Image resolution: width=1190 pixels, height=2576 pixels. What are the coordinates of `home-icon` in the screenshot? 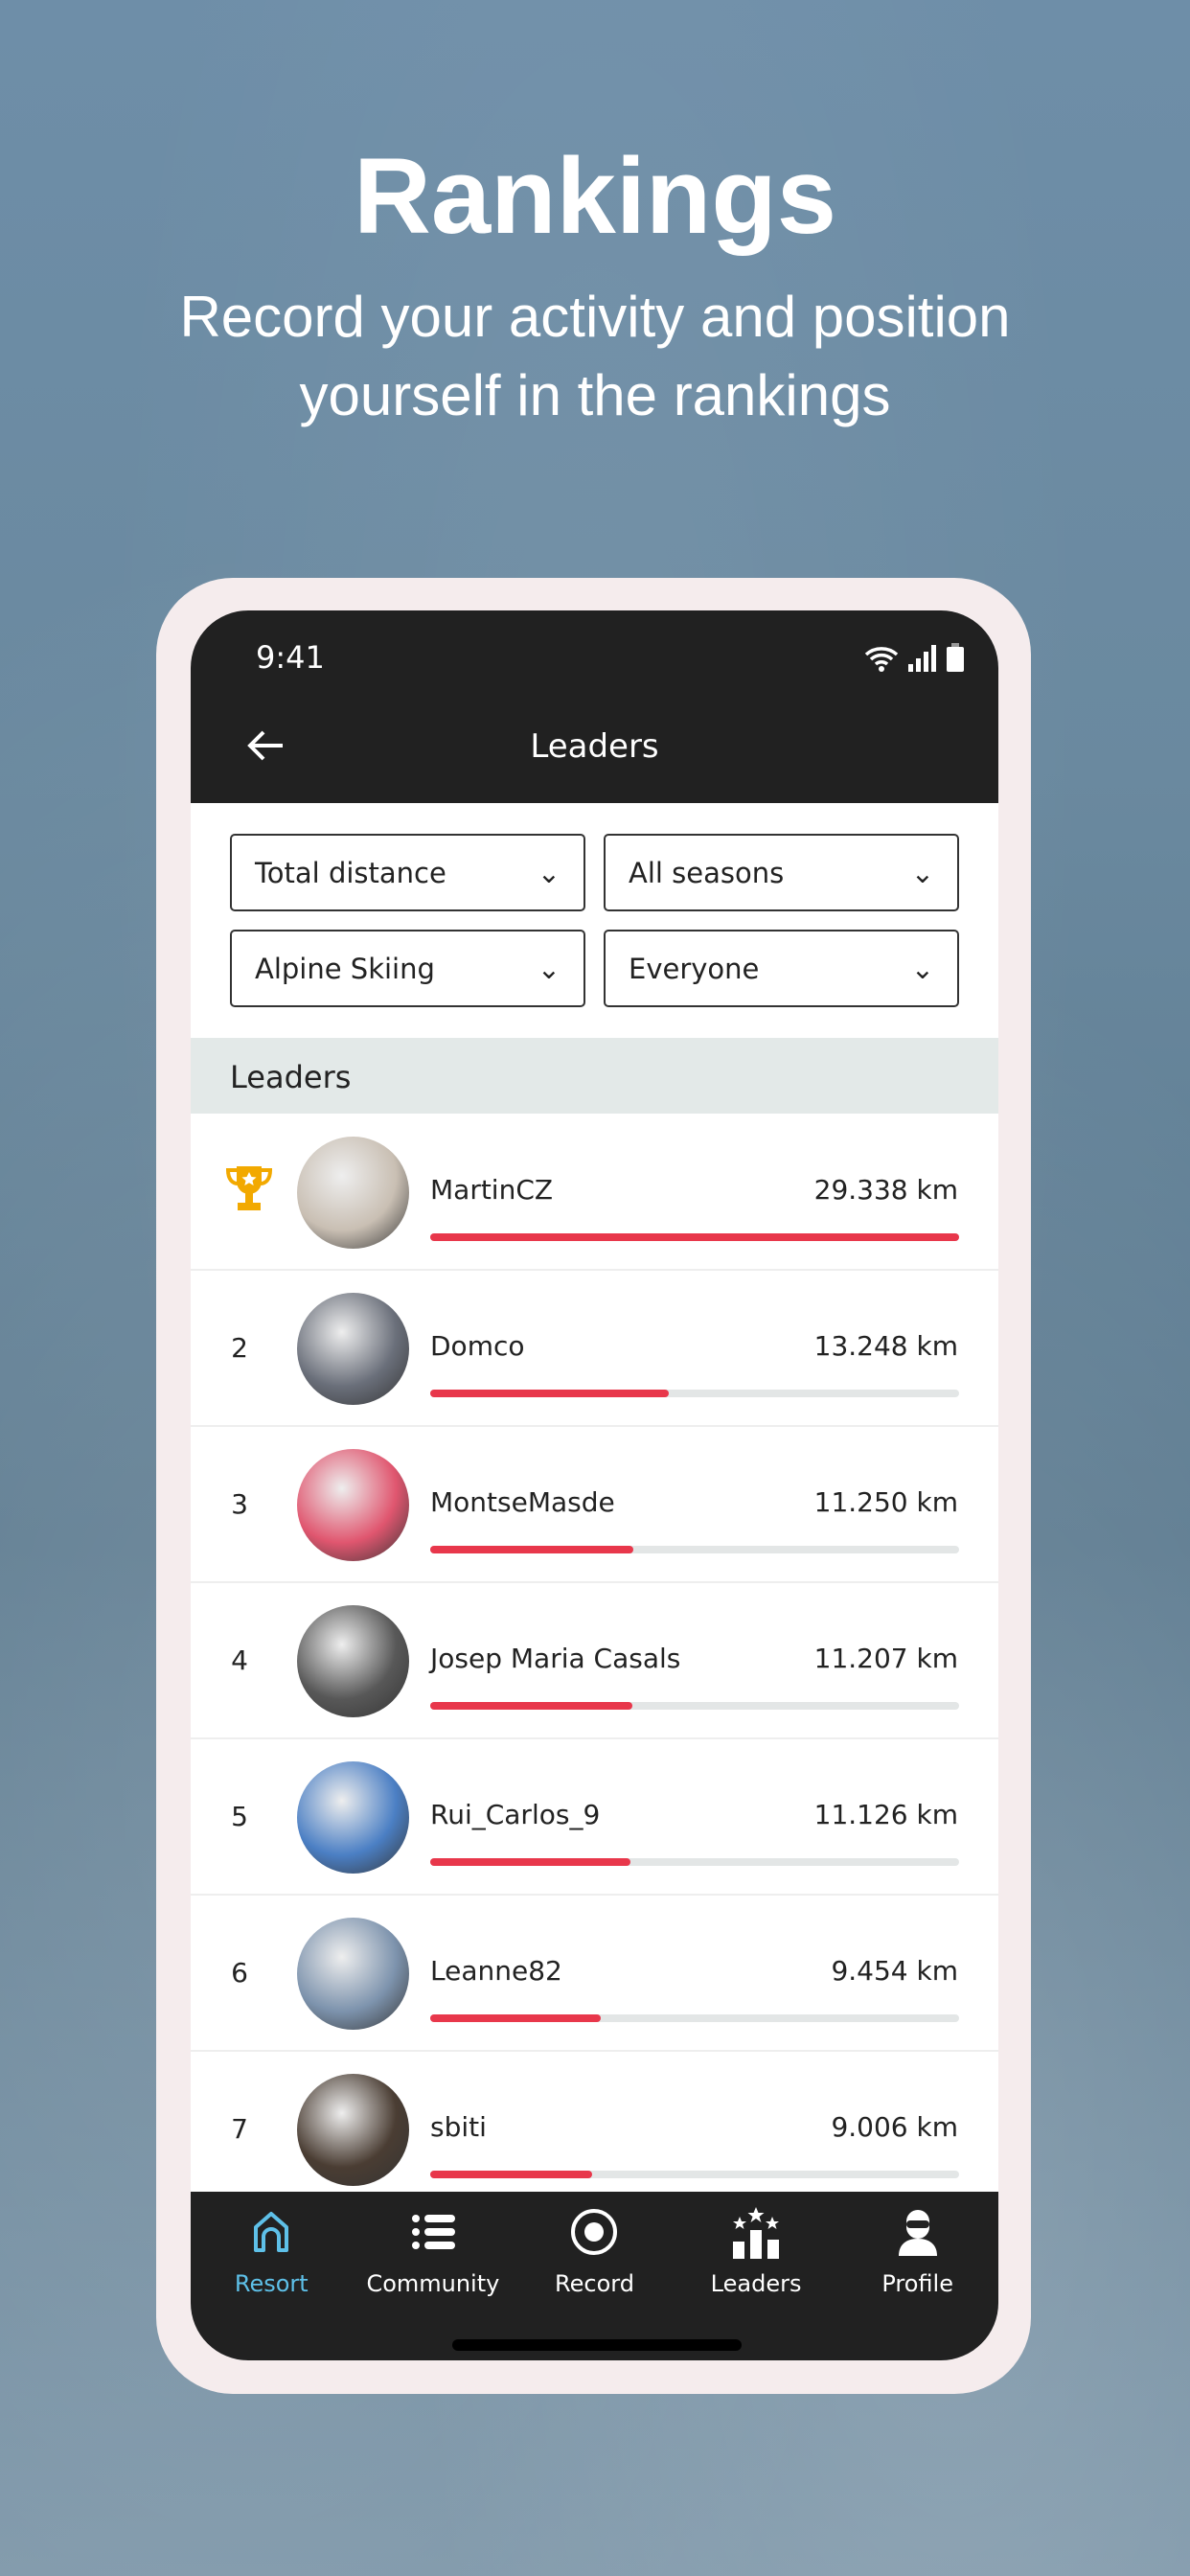 It's located at (271, 2237).